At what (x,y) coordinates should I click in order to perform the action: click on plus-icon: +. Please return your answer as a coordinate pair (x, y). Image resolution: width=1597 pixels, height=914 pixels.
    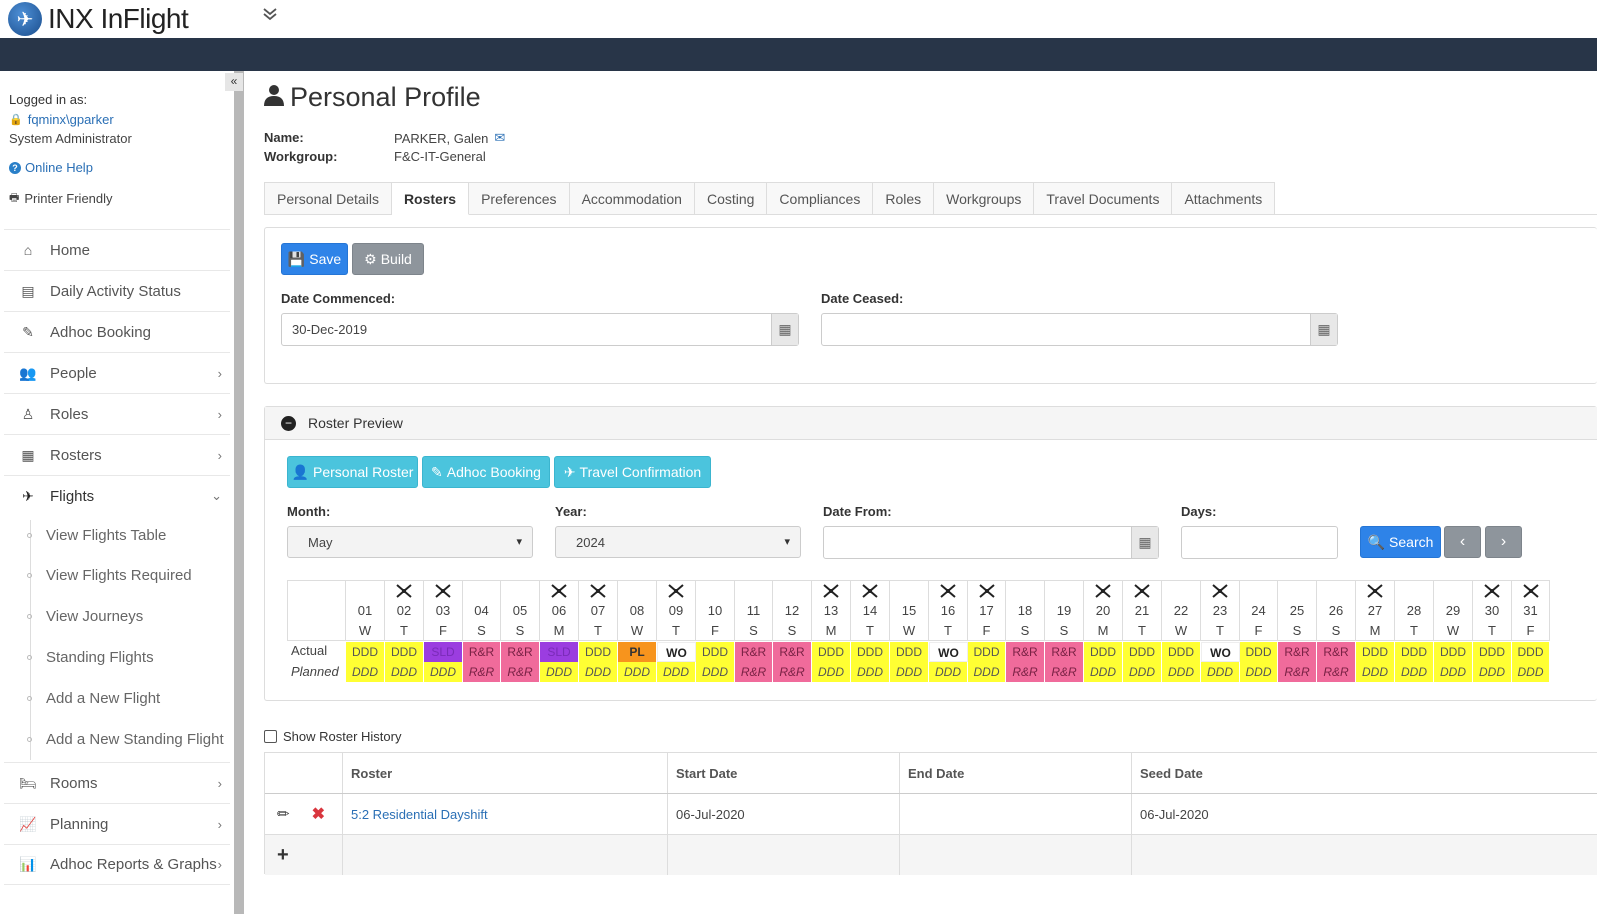
    Looking at the image, I should click on (283, 855).